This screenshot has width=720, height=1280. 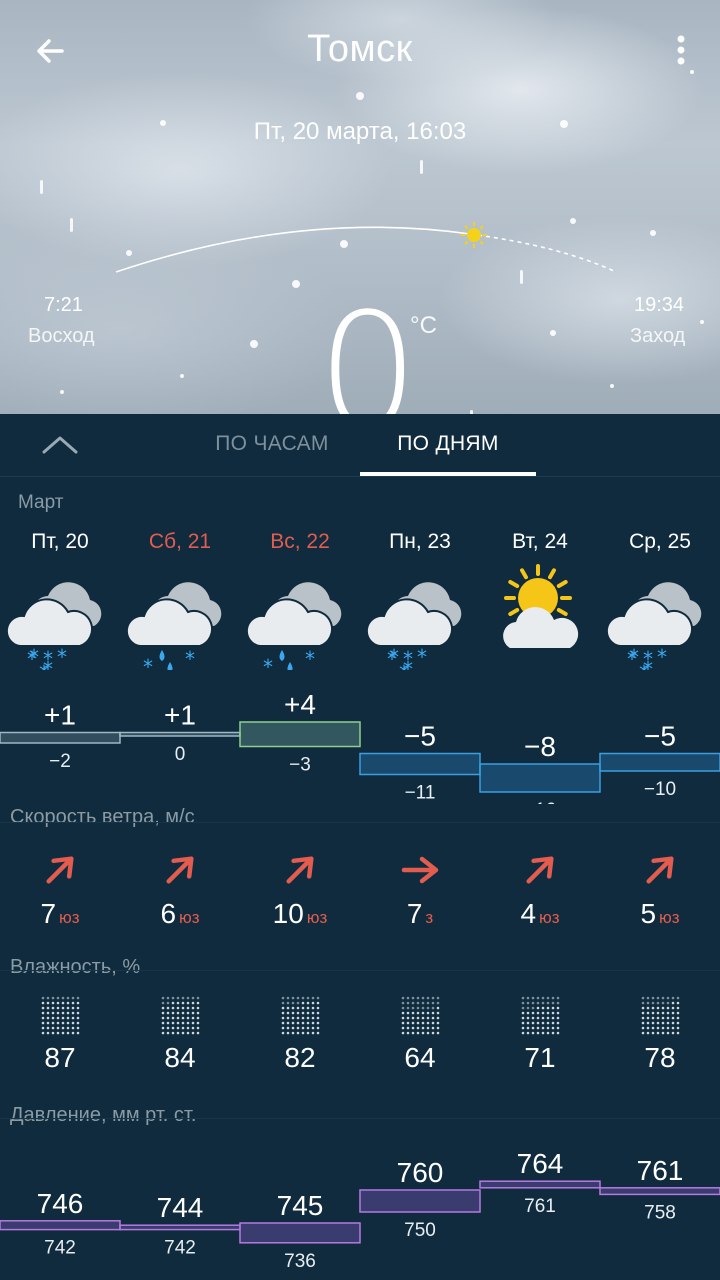 I want to click on pressure-section-divider, so click(x=360, y=1118).